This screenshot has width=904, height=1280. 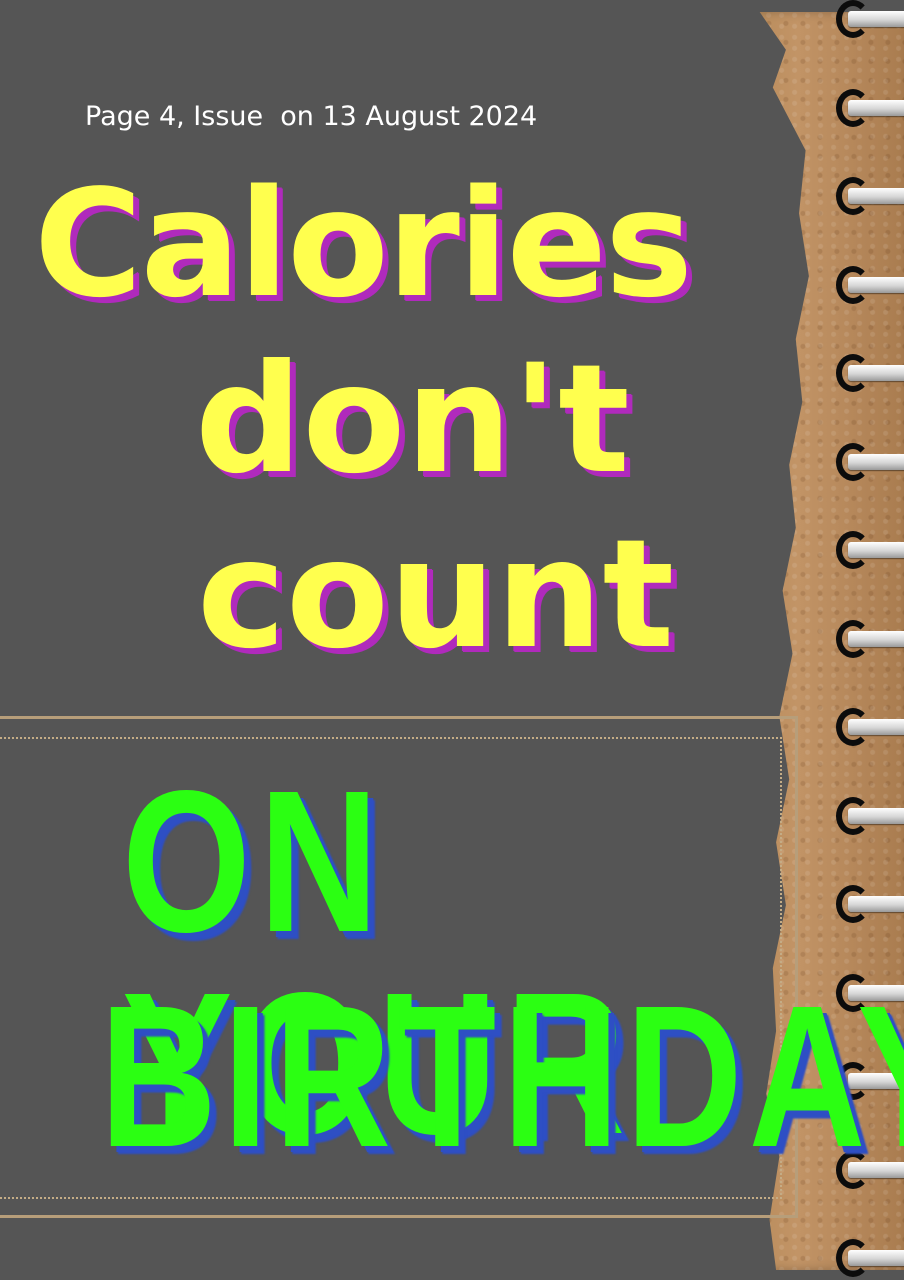 I want to click on headline-line-1: Calories, so click(x=363, y=244).